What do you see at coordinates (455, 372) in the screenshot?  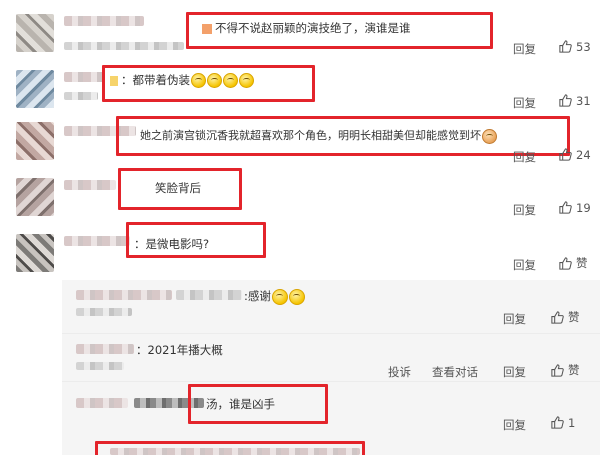 I see `view-thread-button: 查看对话` at bounding box center [455, 372].